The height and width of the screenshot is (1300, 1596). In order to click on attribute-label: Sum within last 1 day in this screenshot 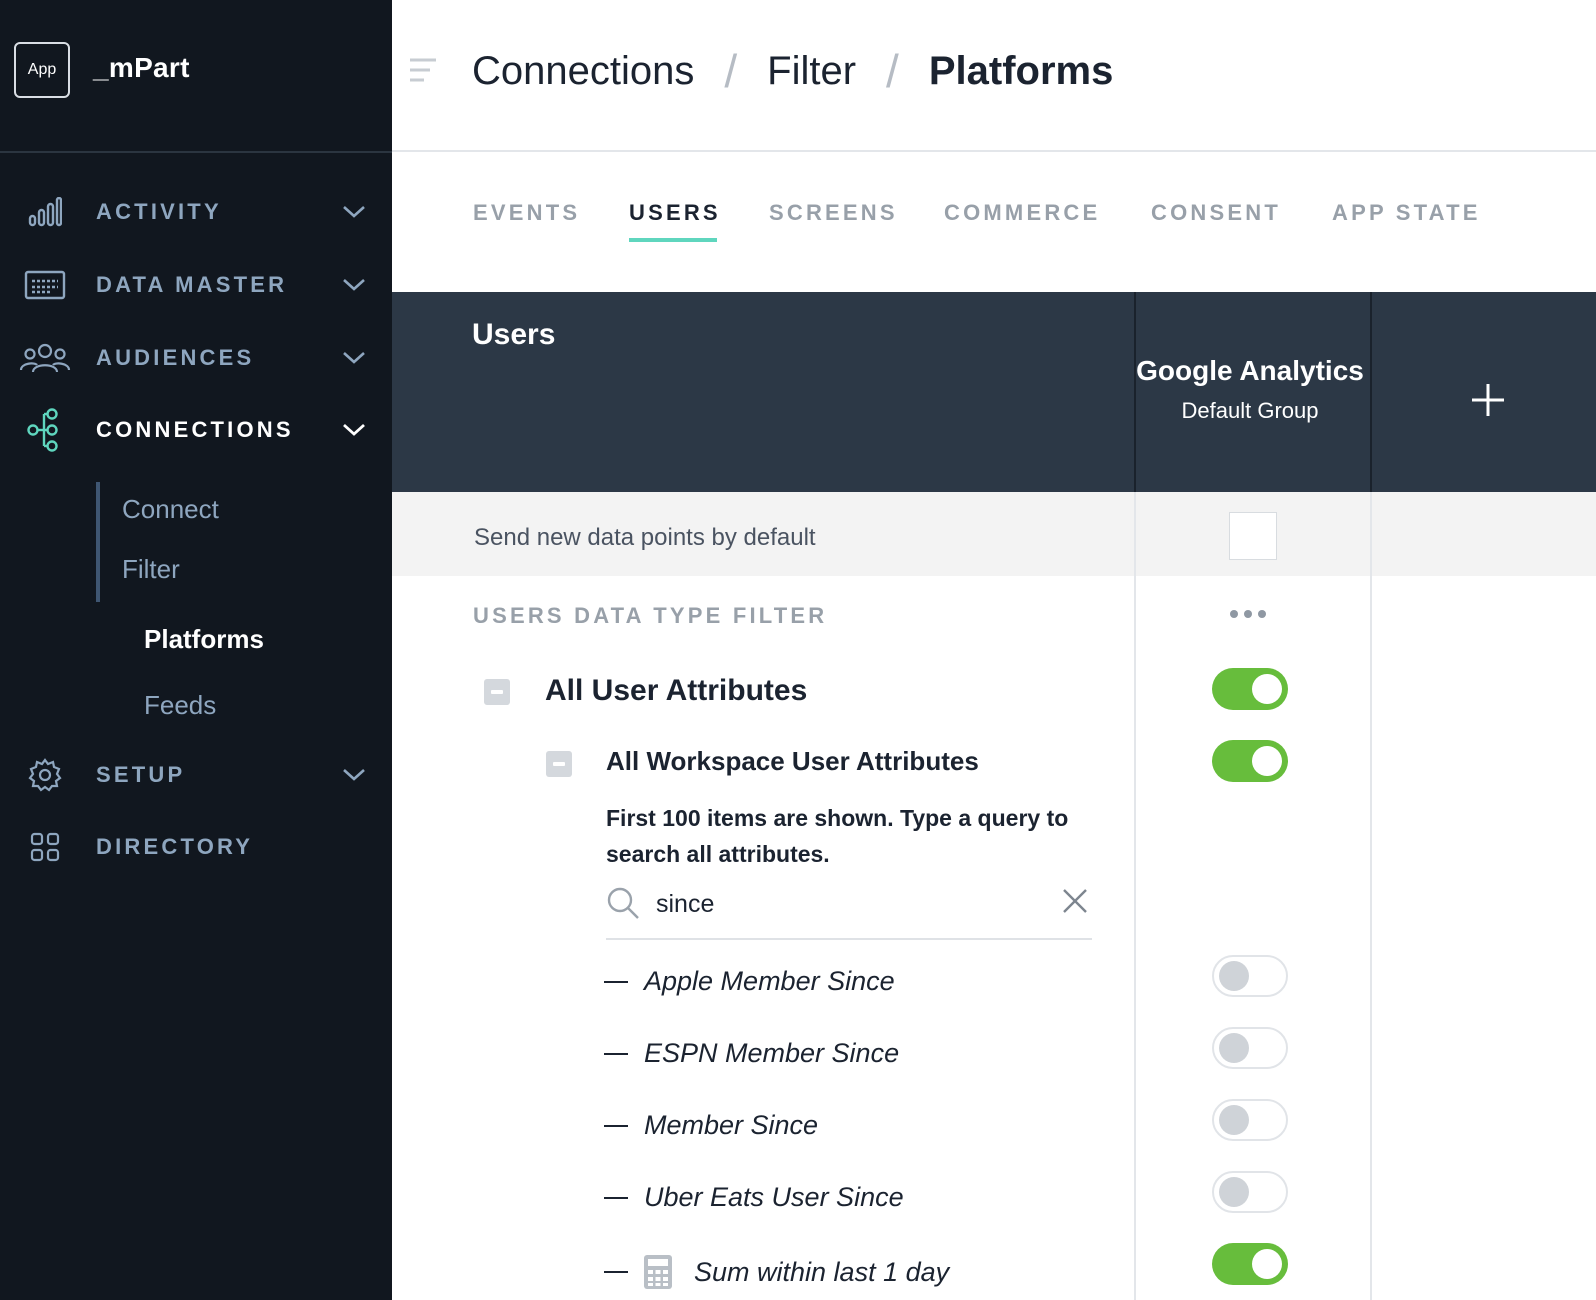, I will do `click(822, 1271)`.